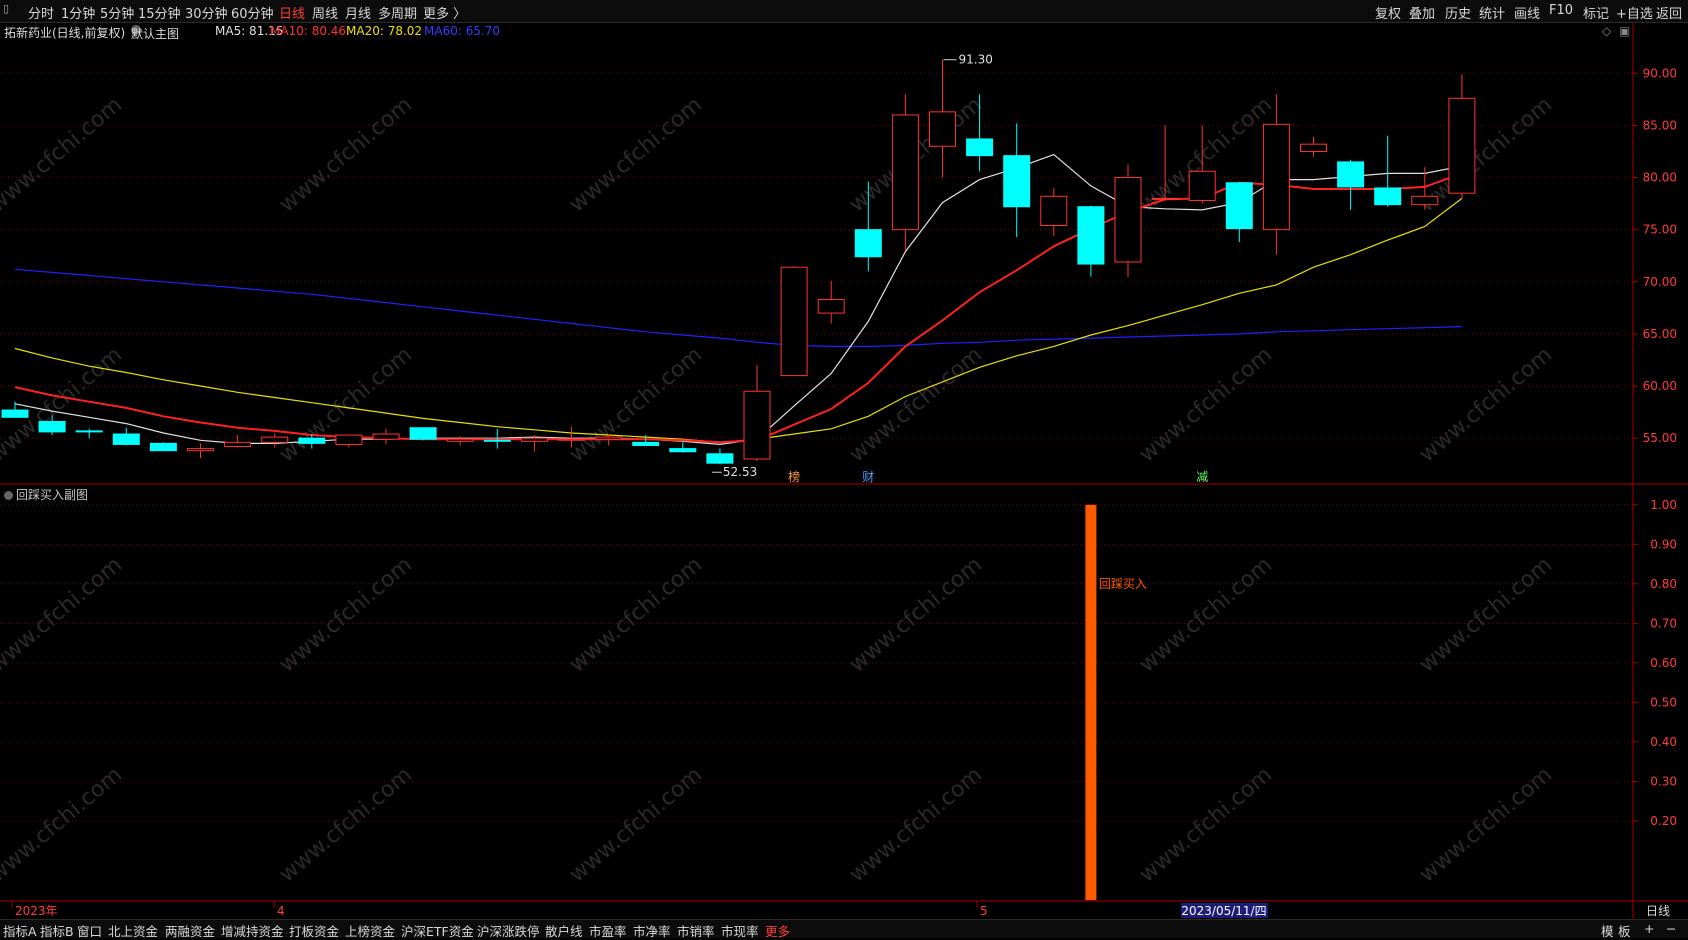 Image resolution: width=1688 pixels, height=940 pixels. I want to click on tab-northbound: 北上资金, so click(133, 930).